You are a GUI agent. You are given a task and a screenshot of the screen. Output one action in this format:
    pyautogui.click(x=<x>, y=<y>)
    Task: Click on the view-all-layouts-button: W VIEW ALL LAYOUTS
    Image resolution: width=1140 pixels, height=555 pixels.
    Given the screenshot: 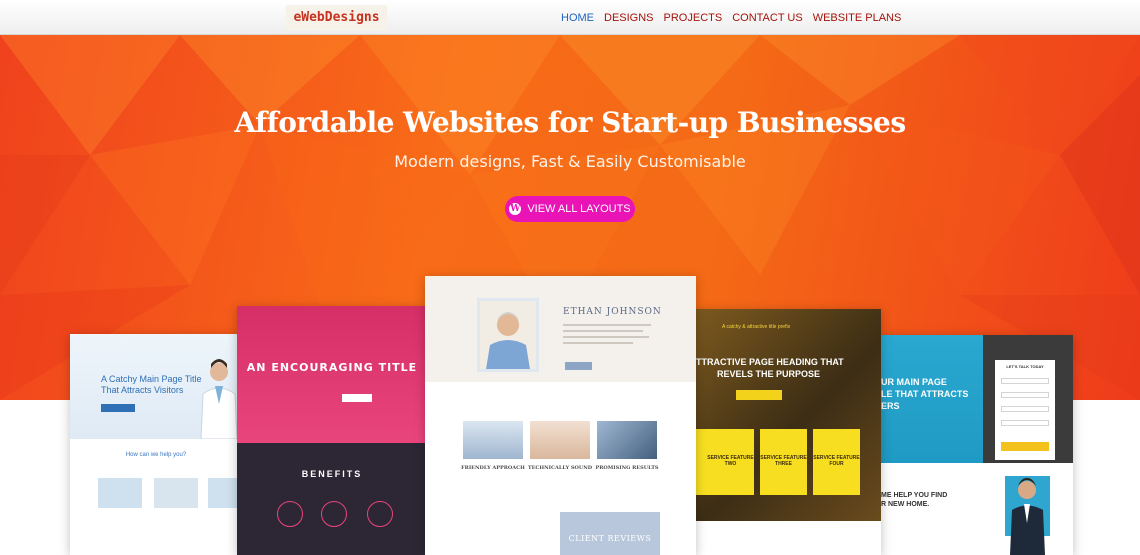 What is the action you would take?
    pyautogui.click(x=570, y=209)
    